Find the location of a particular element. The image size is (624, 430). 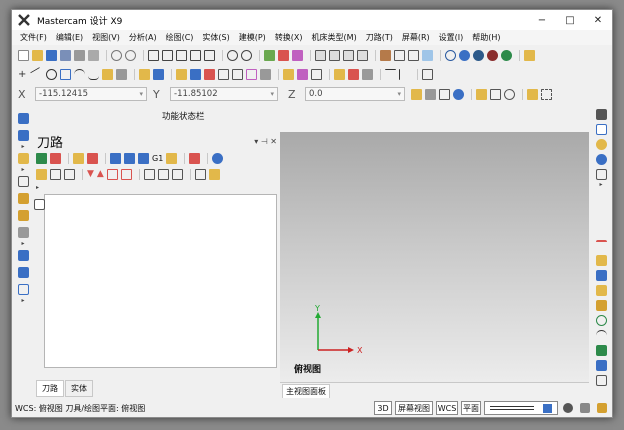

level-icon is located at coordinates (316, 74).